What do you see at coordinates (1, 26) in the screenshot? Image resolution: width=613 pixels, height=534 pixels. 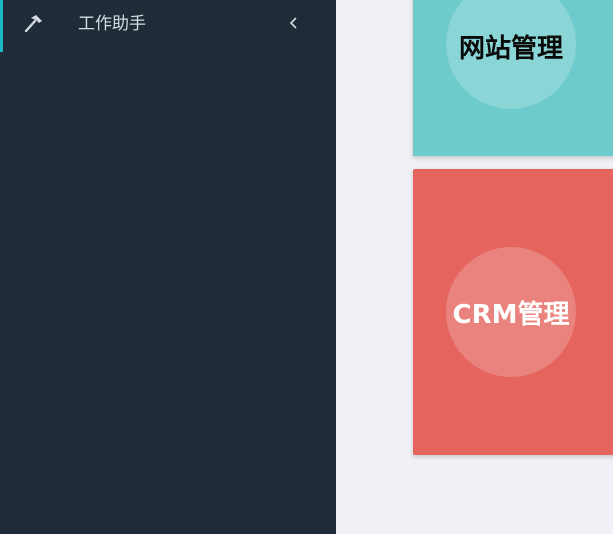 I see `active-indicator` at bounding box center [1, 26].